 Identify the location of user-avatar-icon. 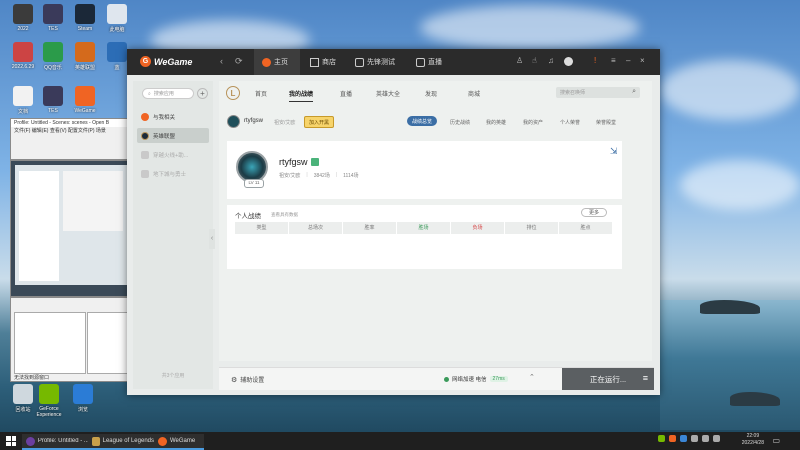
(568, 61).